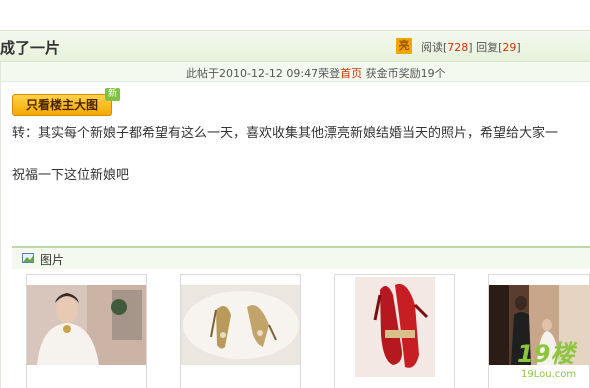 The image size is (590, 388). What do you see at coordinates (240, 325) in the screenshot?
I see `gold-heels-photo` at bounding box center [240, 325].